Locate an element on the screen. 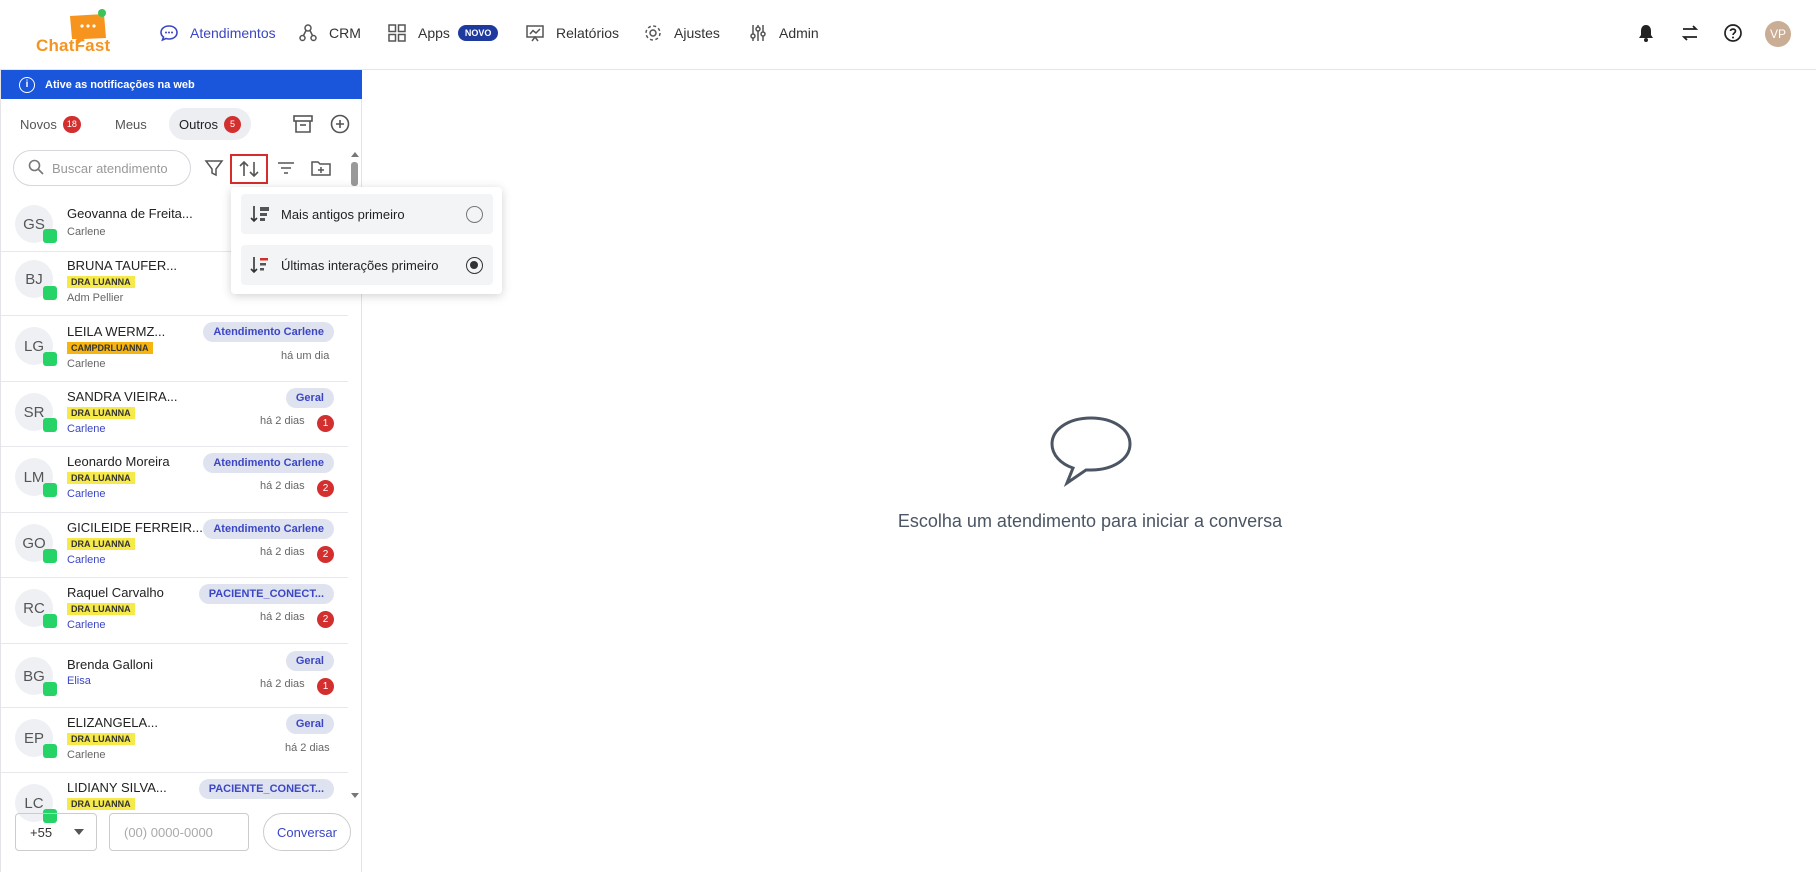  filter-funnel-icon is located at coordinates (214, 168).